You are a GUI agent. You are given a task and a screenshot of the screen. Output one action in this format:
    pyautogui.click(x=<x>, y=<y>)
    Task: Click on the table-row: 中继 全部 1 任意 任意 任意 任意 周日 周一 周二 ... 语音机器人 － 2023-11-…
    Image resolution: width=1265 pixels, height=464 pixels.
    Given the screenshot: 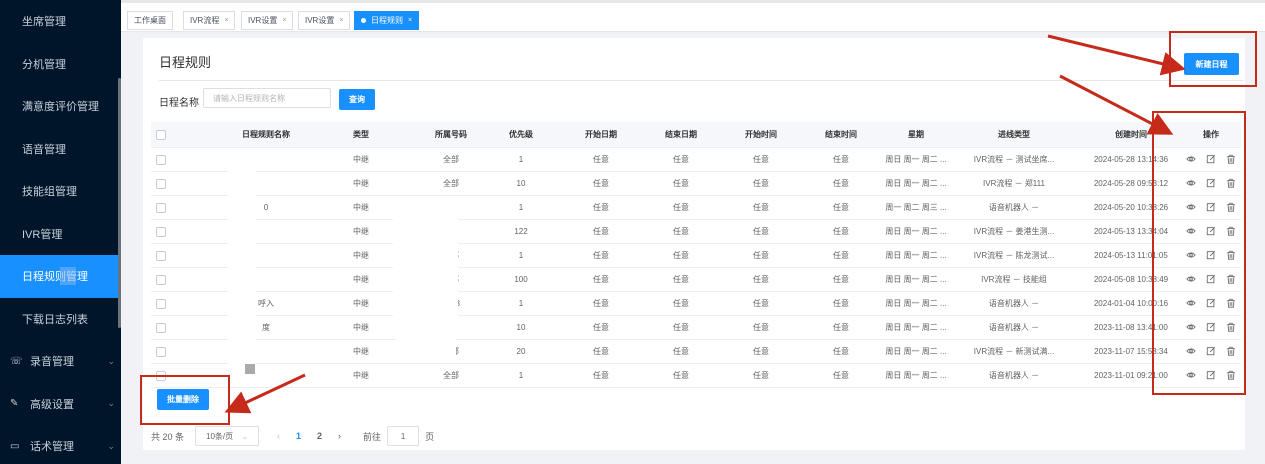 What is the action you would take?
    pyautogui.click(x=696, y=376)
    